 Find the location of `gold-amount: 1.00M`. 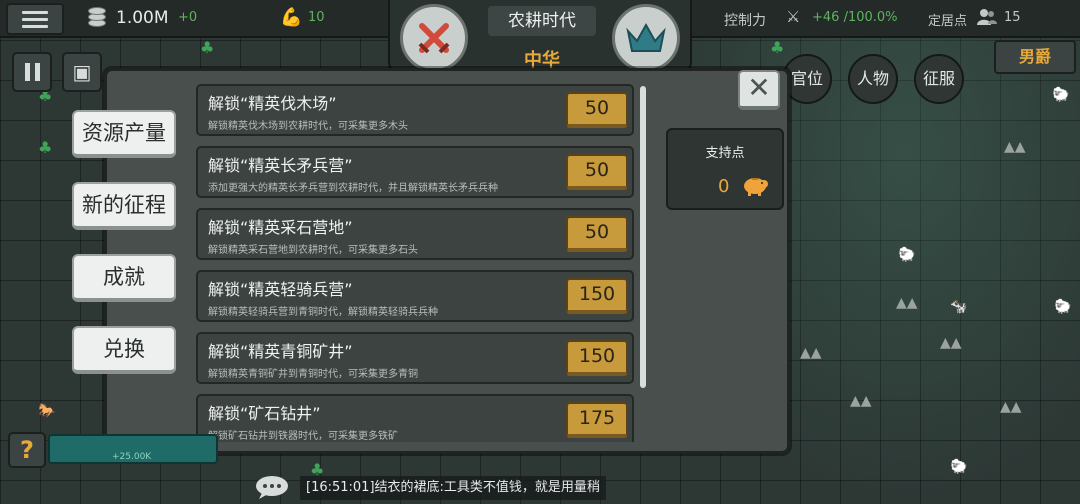

gold-amount: 1.00M is located at coordinates (142, 18).